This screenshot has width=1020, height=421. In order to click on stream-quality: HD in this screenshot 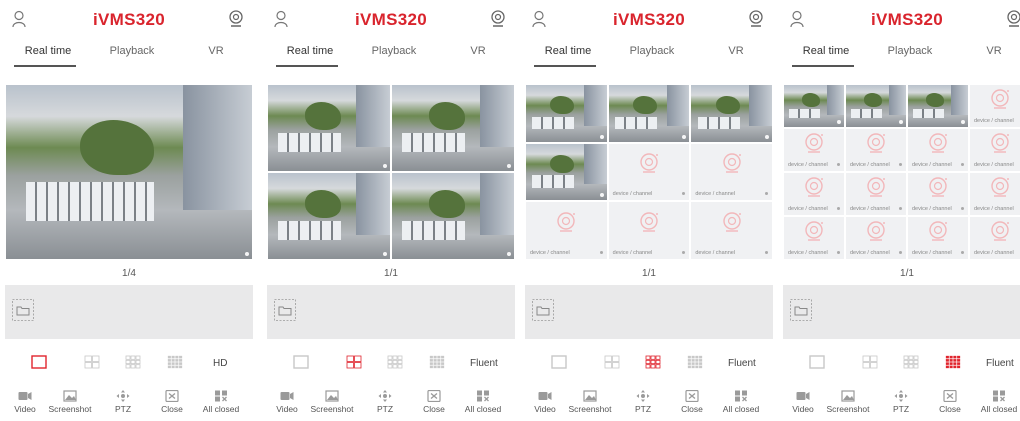, I will do `click(220, 363)`.